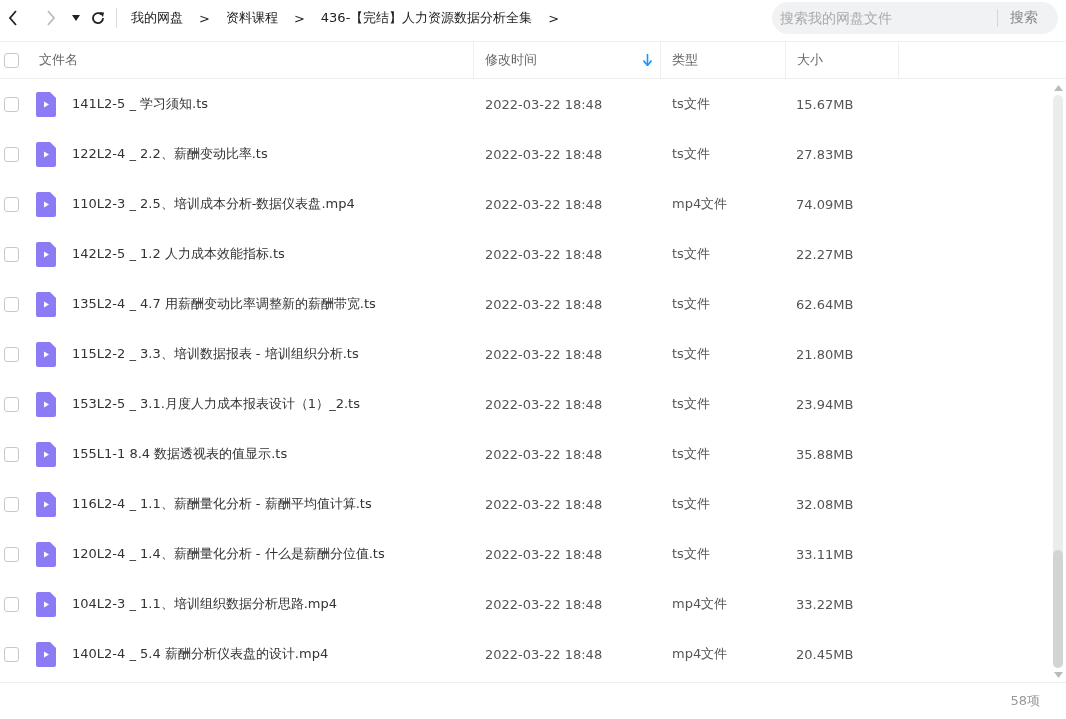 This screenshot has width=1066, height=719. Describe the element at coordinates (251, 18) in the screenshot. I see `breadcrumb-link: 资料课程` at that location.